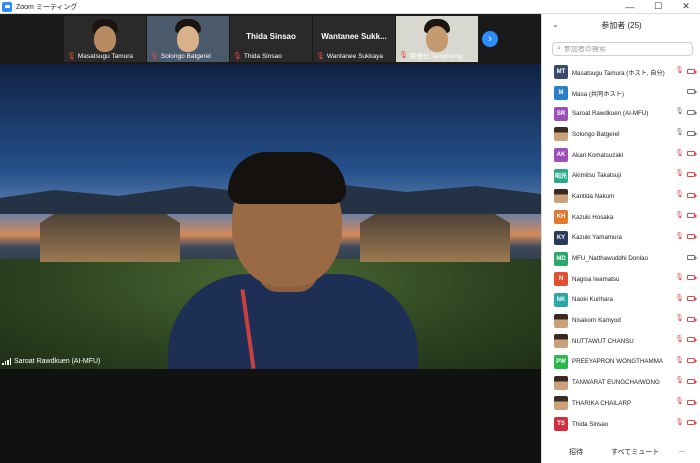 The width and height of the screenshot is (700, 463). Describe the element at coordinates (621, 72) in the screenshot. I see `participant-row: MT Masatsugu Tamura (ホスト, 自分) 🎙` at that location.